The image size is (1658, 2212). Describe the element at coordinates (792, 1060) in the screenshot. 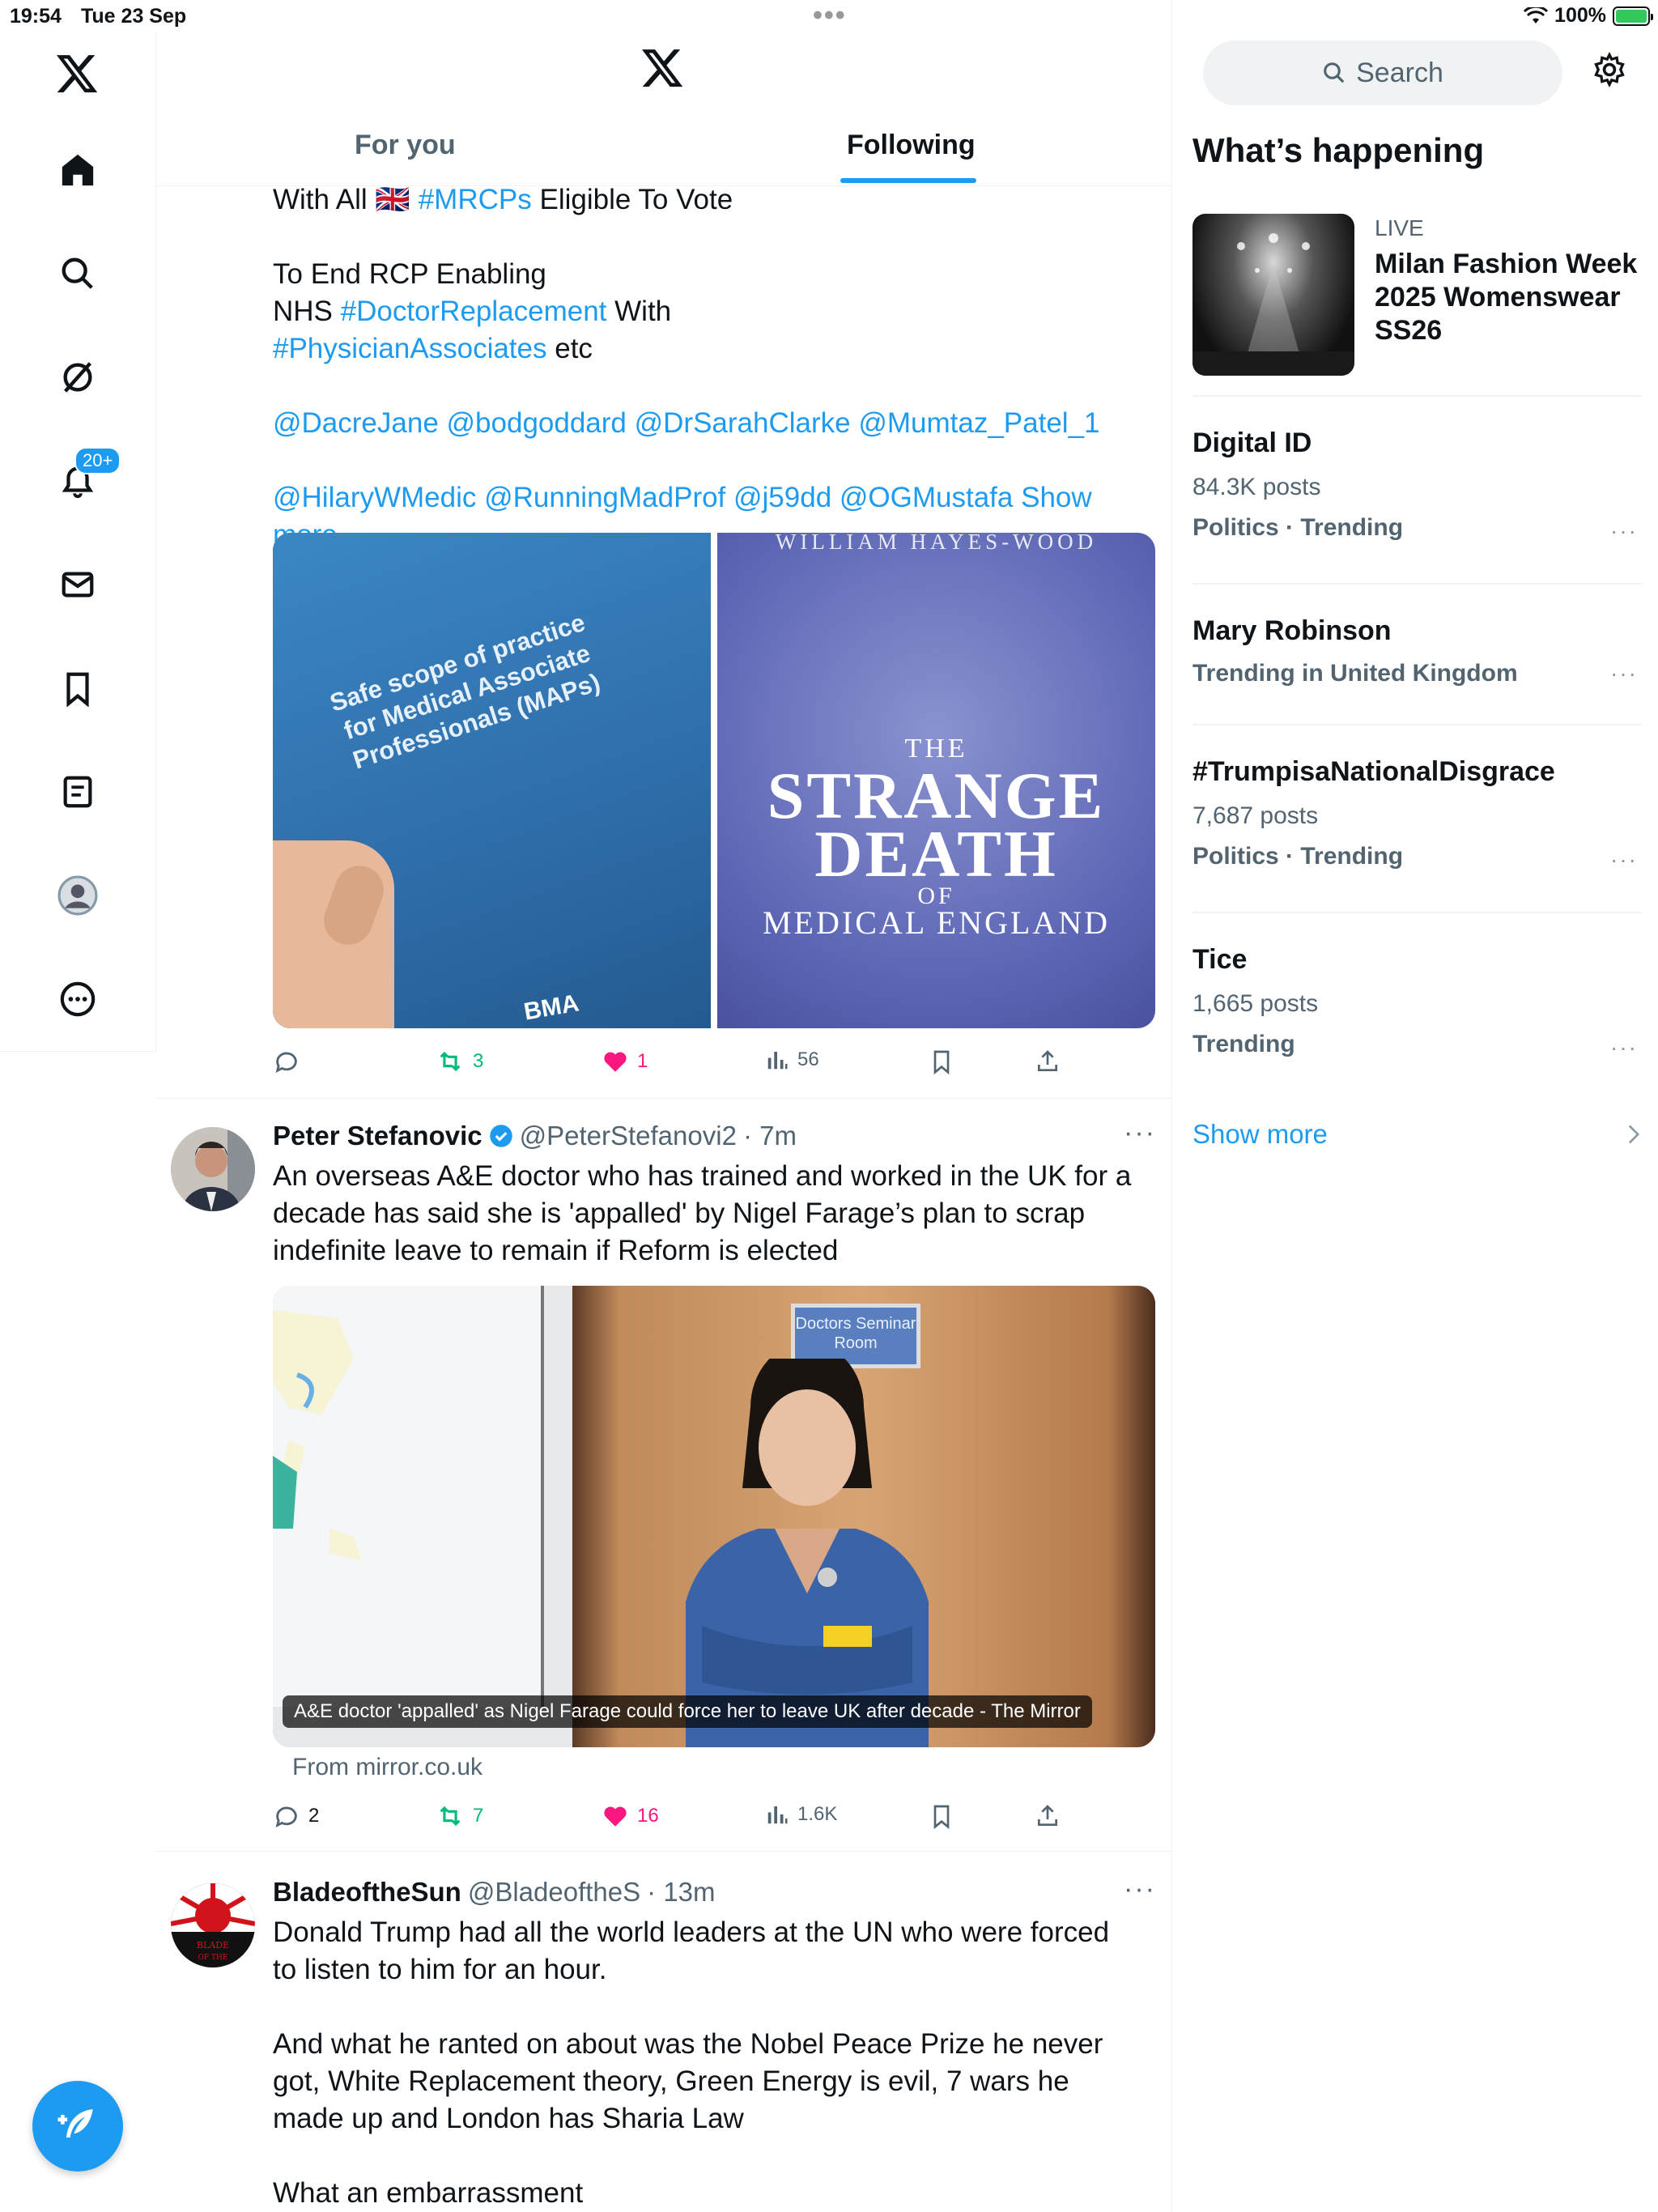

I see `views-button: 56` at that location.